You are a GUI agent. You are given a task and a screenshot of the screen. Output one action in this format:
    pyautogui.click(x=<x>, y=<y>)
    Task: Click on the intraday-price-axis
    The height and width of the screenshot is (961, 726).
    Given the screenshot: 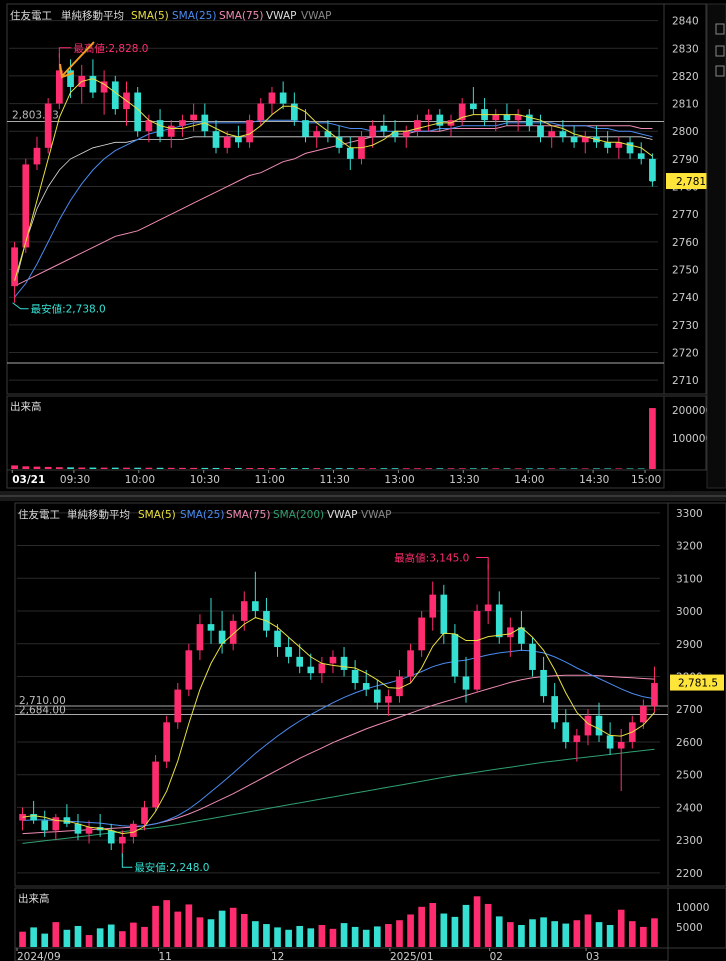 What is the action you would take?
    pyautogui.click(x=685, y=199)
    